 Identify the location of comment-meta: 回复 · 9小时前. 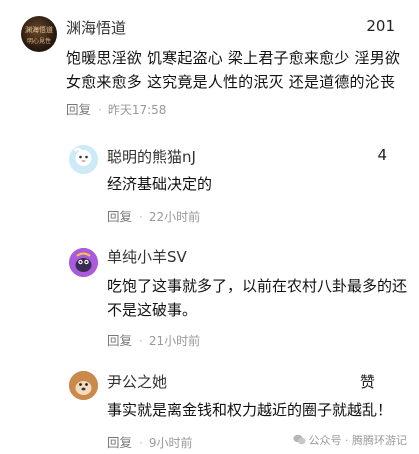
(149, 441).